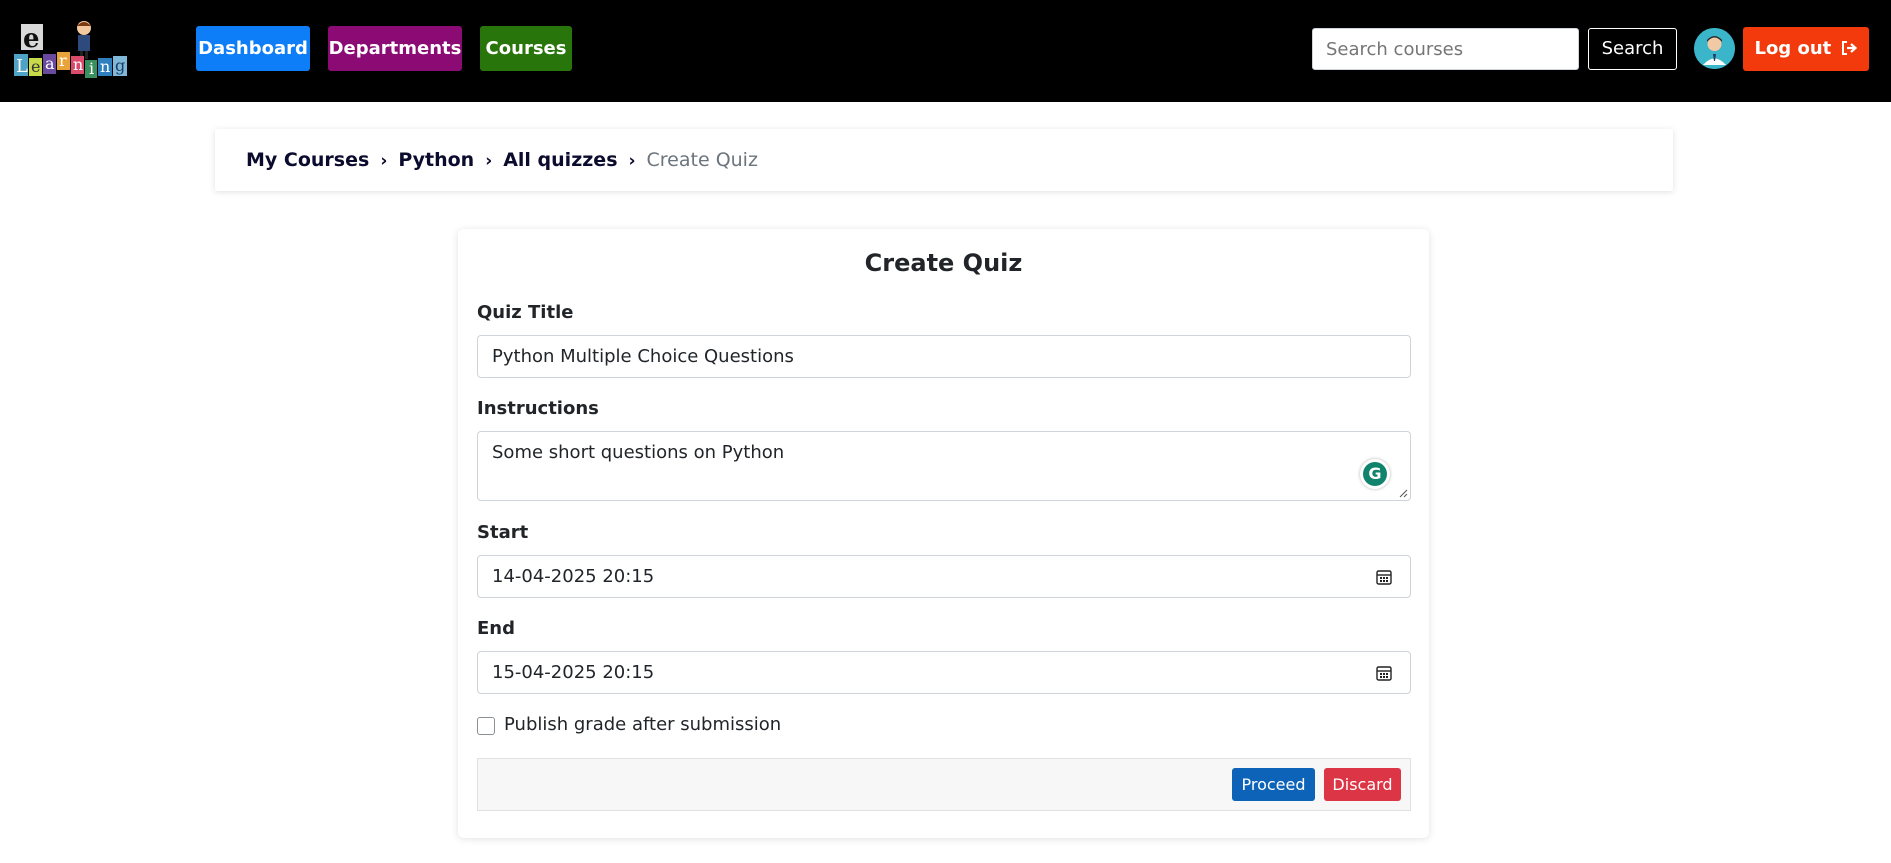 The height and width of the screenshot is (863, 1891). What do you see at coordinates (1362, 784) in the screenshot?
I see `discard-button: Discard` at bounding box center [1362, 784].